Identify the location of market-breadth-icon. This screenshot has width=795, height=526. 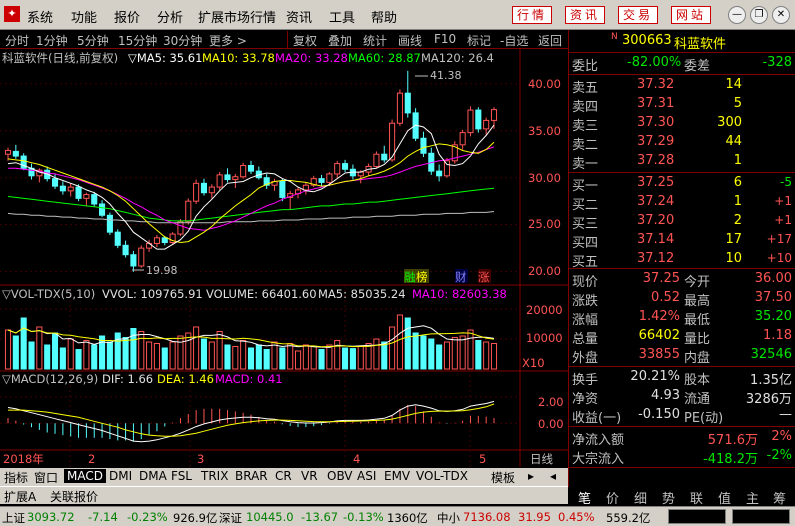
(697, 516).